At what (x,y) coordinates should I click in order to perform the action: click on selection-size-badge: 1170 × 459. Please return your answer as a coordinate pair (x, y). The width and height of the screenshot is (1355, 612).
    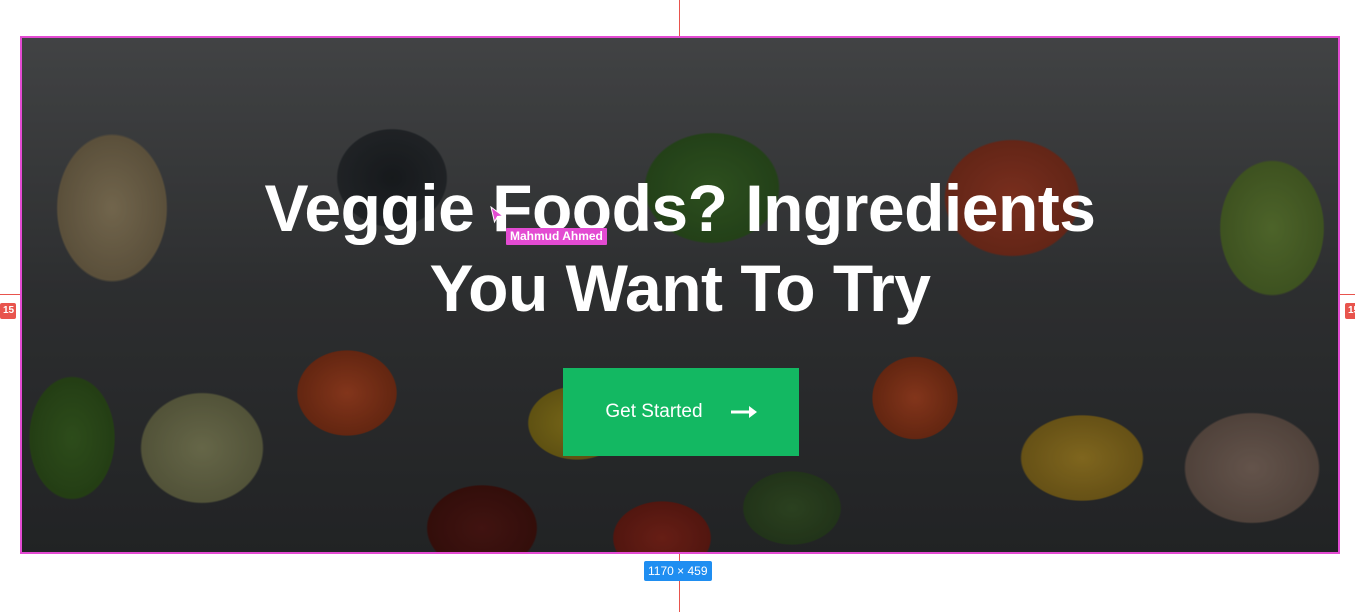
    Looking at the image, I should click on (678, 571).